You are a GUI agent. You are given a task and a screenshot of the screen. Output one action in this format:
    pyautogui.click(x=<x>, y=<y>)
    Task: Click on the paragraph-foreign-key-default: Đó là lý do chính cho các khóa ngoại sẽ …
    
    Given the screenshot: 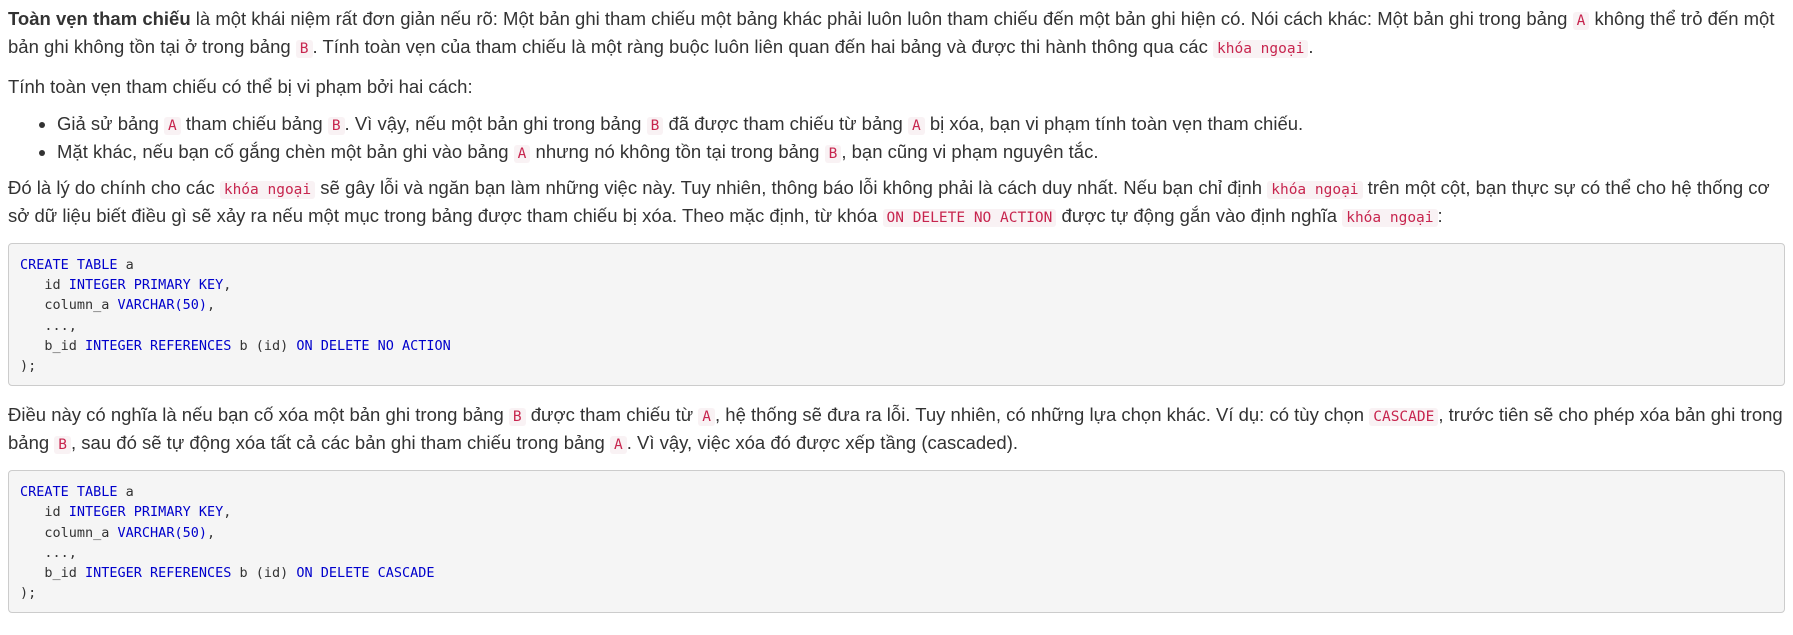 What is the action you would take?
    pyautogui.click(x=896, y=203)
    